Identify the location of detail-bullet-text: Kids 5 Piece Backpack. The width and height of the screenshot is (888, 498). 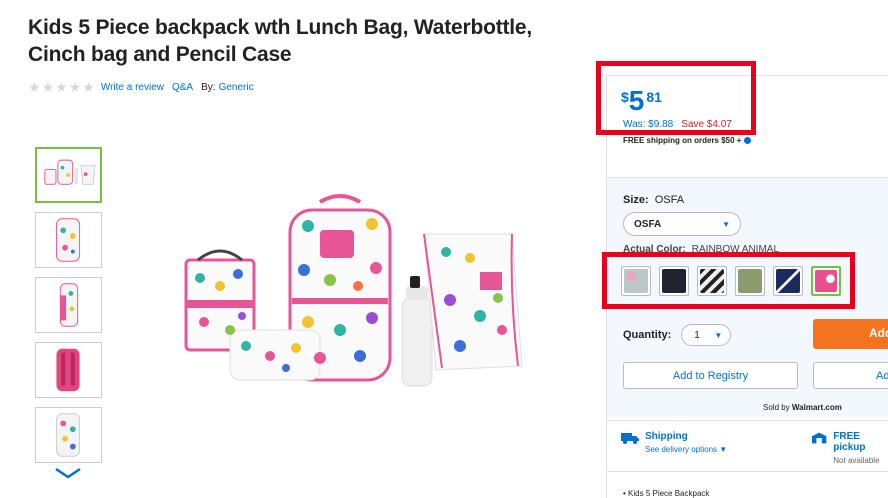
(669, 493).